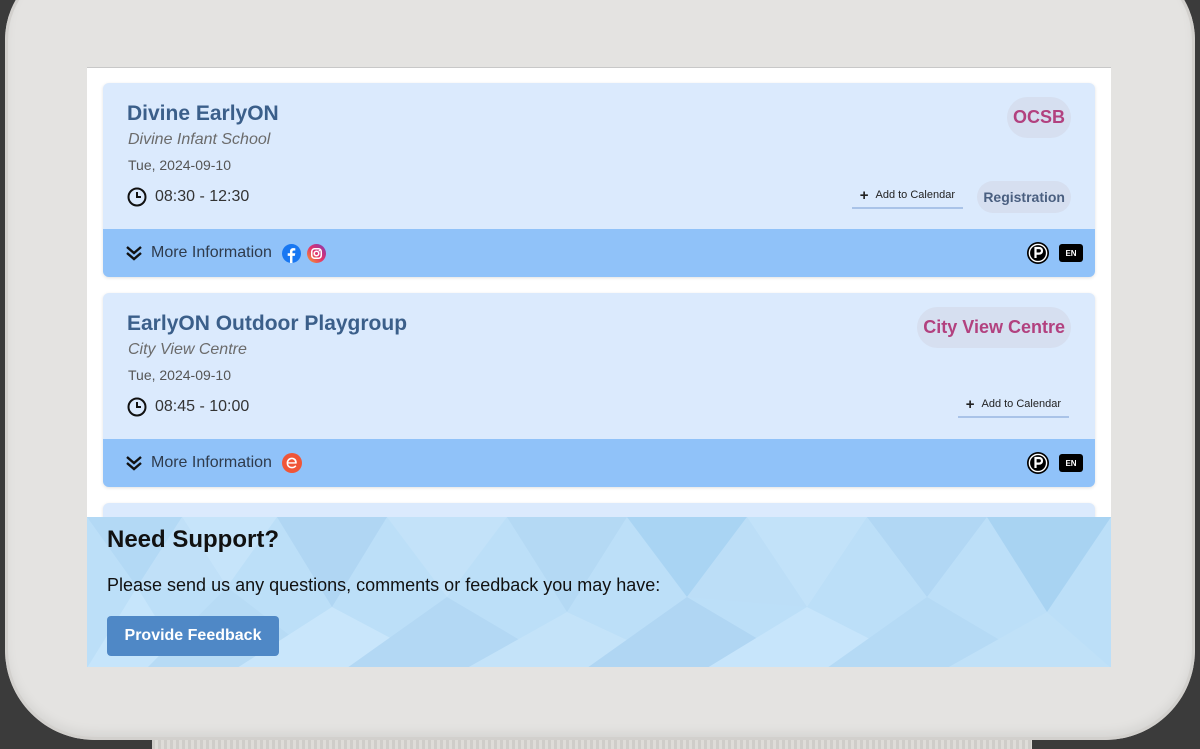  I want to click on organization-tag: OCSB, so click(1038, 117).